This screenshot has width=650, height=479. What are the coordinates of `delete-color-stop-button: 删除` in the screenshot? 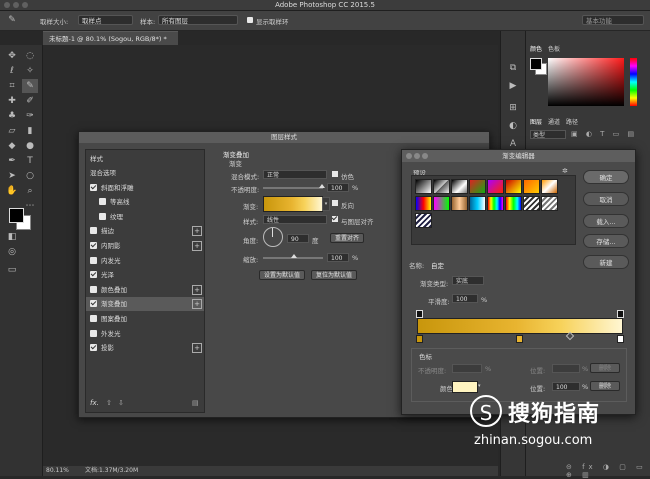 It's located at (605, 386).